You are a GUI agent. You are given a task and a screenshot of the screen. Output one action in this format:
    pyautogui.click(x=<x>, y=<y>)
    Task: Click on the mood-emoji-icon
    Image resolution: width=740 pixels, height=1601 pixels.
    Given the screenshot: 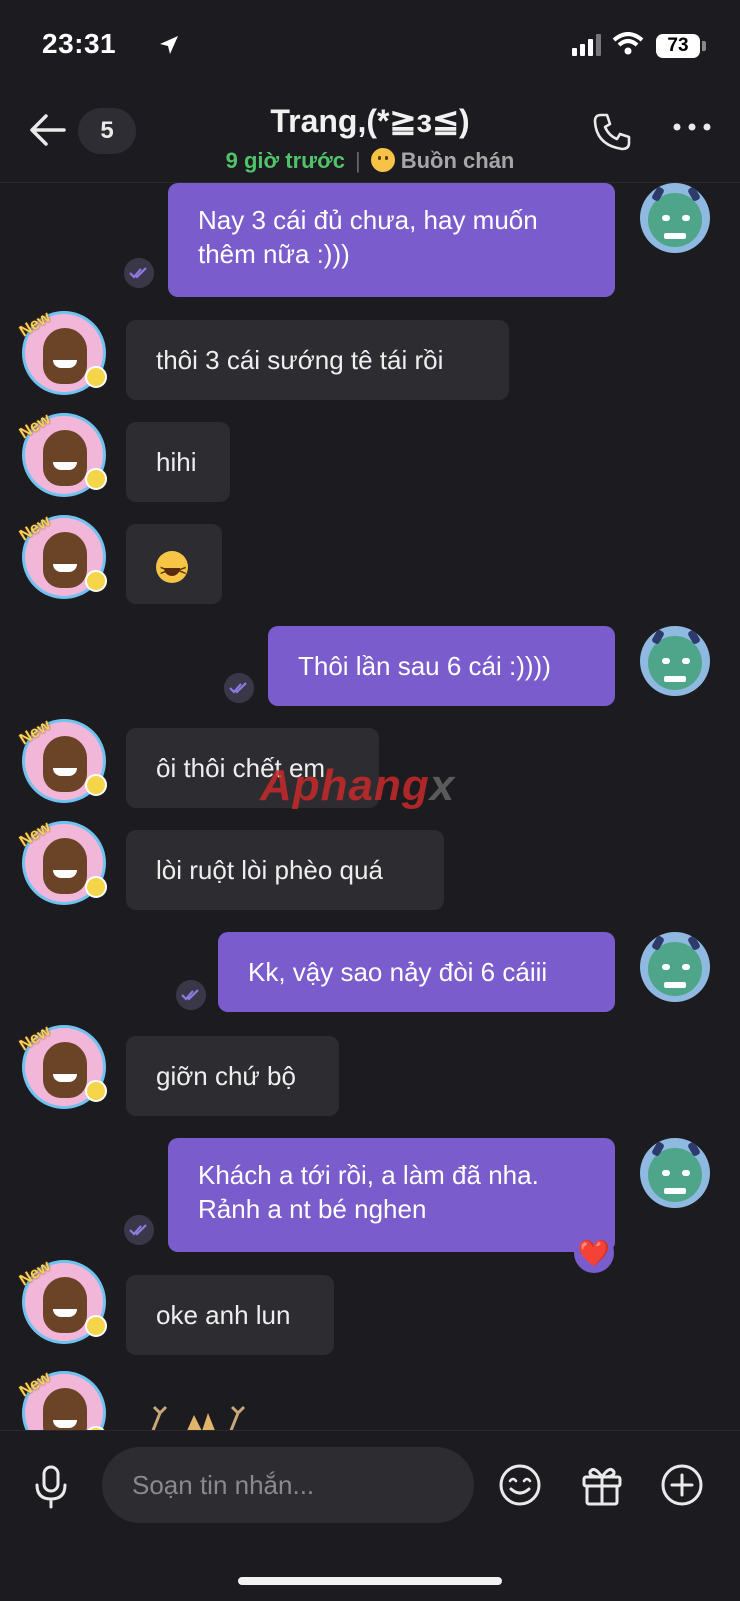 What is the action you would take?
    pyautogui.click(x=382, y=160)
    